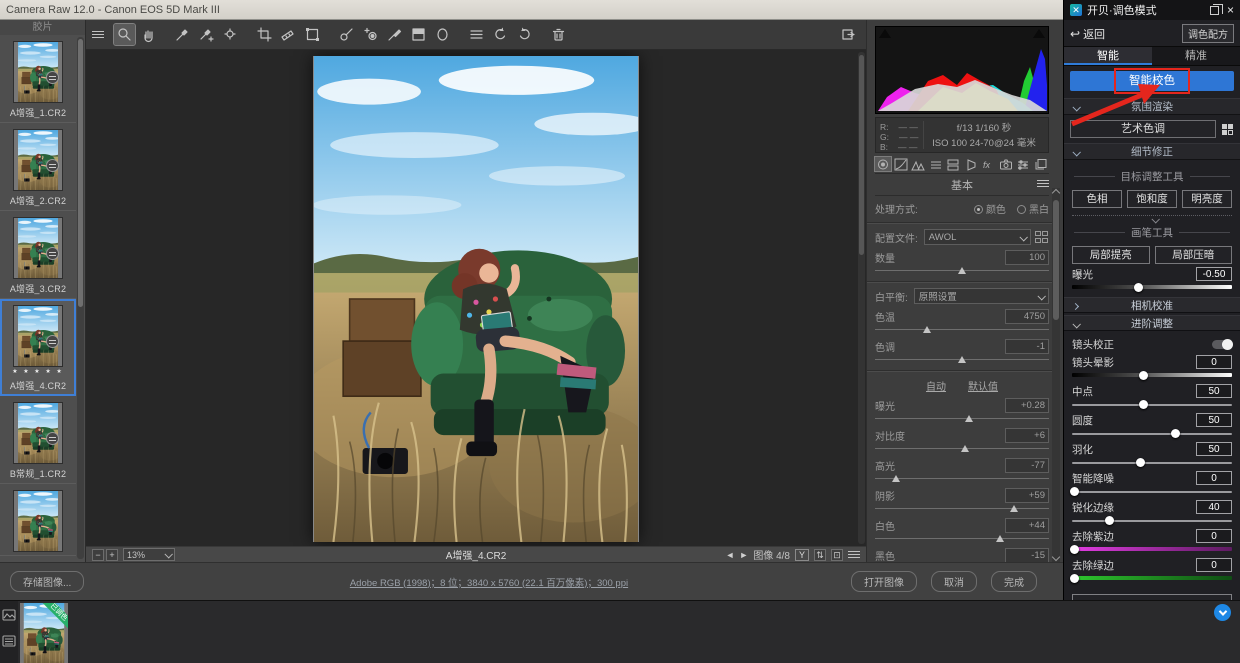 This screenshot has height=663, width=1240. Describe the element at coordinates (1027, 465) in the screenshot. I see `highlights-value: -77` at that location.